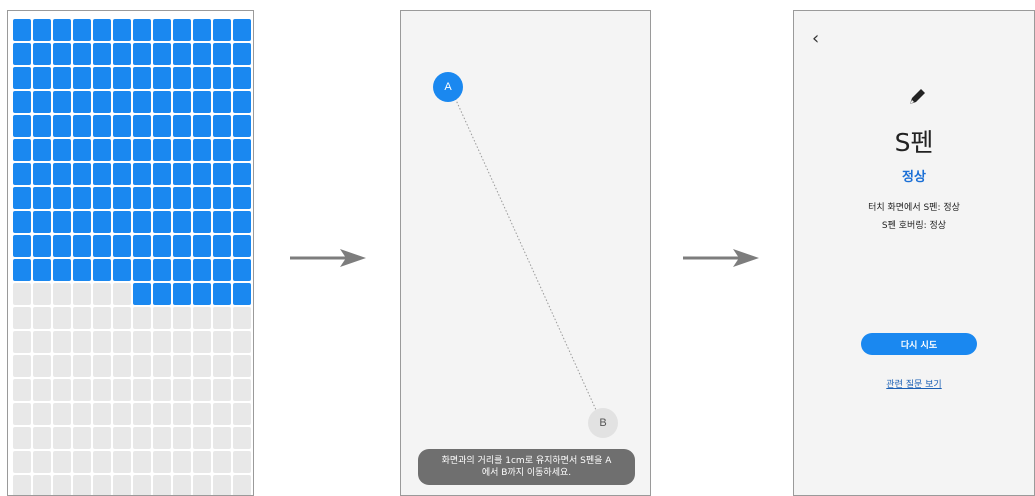  I want to click on retry-button: 다시 시도, so click(919, 344).